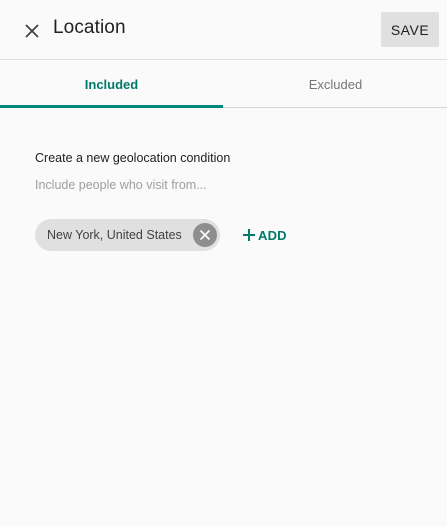  I want to click on cancel-circle-icon, so click(205, 235).